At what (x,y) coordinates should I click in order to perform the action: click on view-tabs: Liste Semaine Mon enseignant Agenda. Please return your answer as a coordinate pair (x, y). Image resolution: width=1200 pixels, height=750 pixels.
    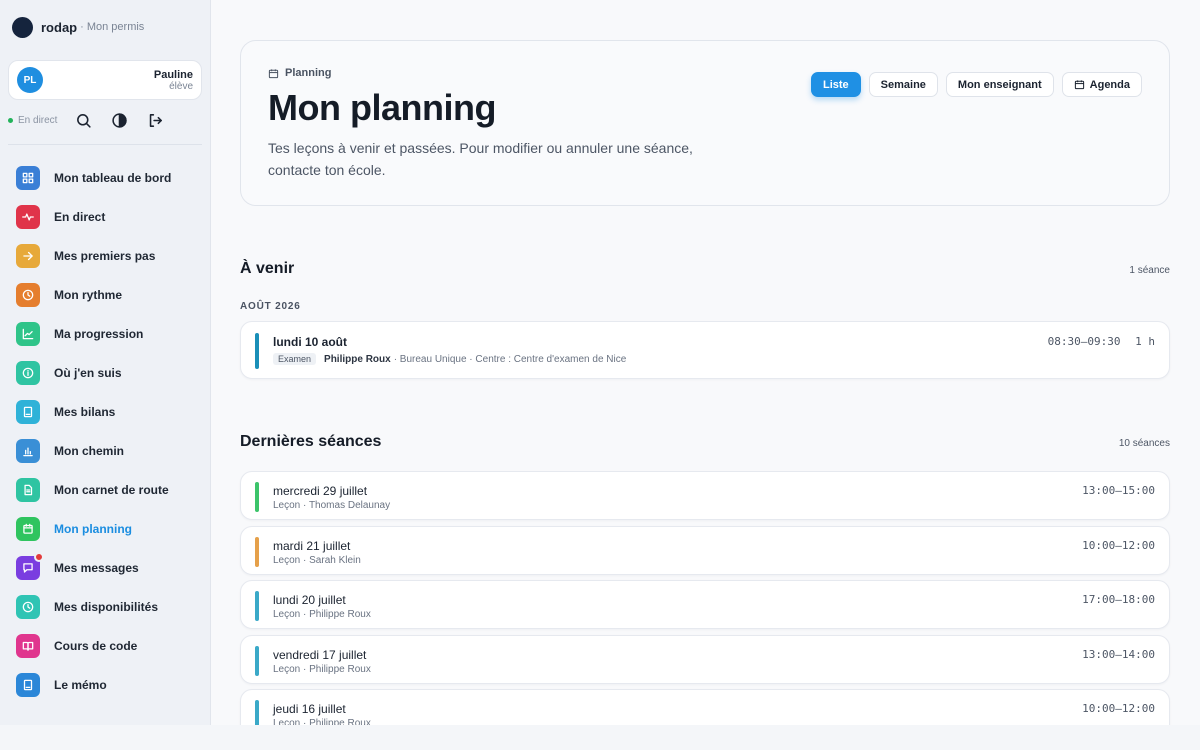
    Looking at the image, I should click on (972, 84).